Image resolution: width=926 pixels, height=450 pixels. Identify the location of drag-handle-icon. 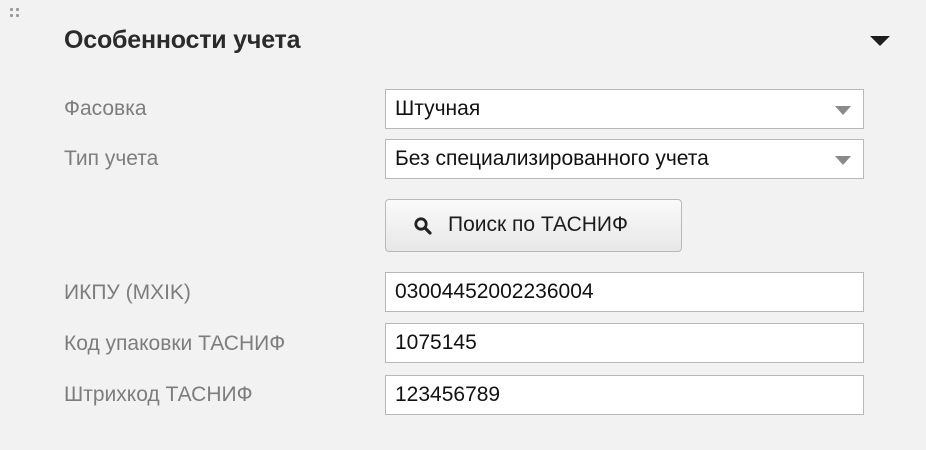
(17, 15).